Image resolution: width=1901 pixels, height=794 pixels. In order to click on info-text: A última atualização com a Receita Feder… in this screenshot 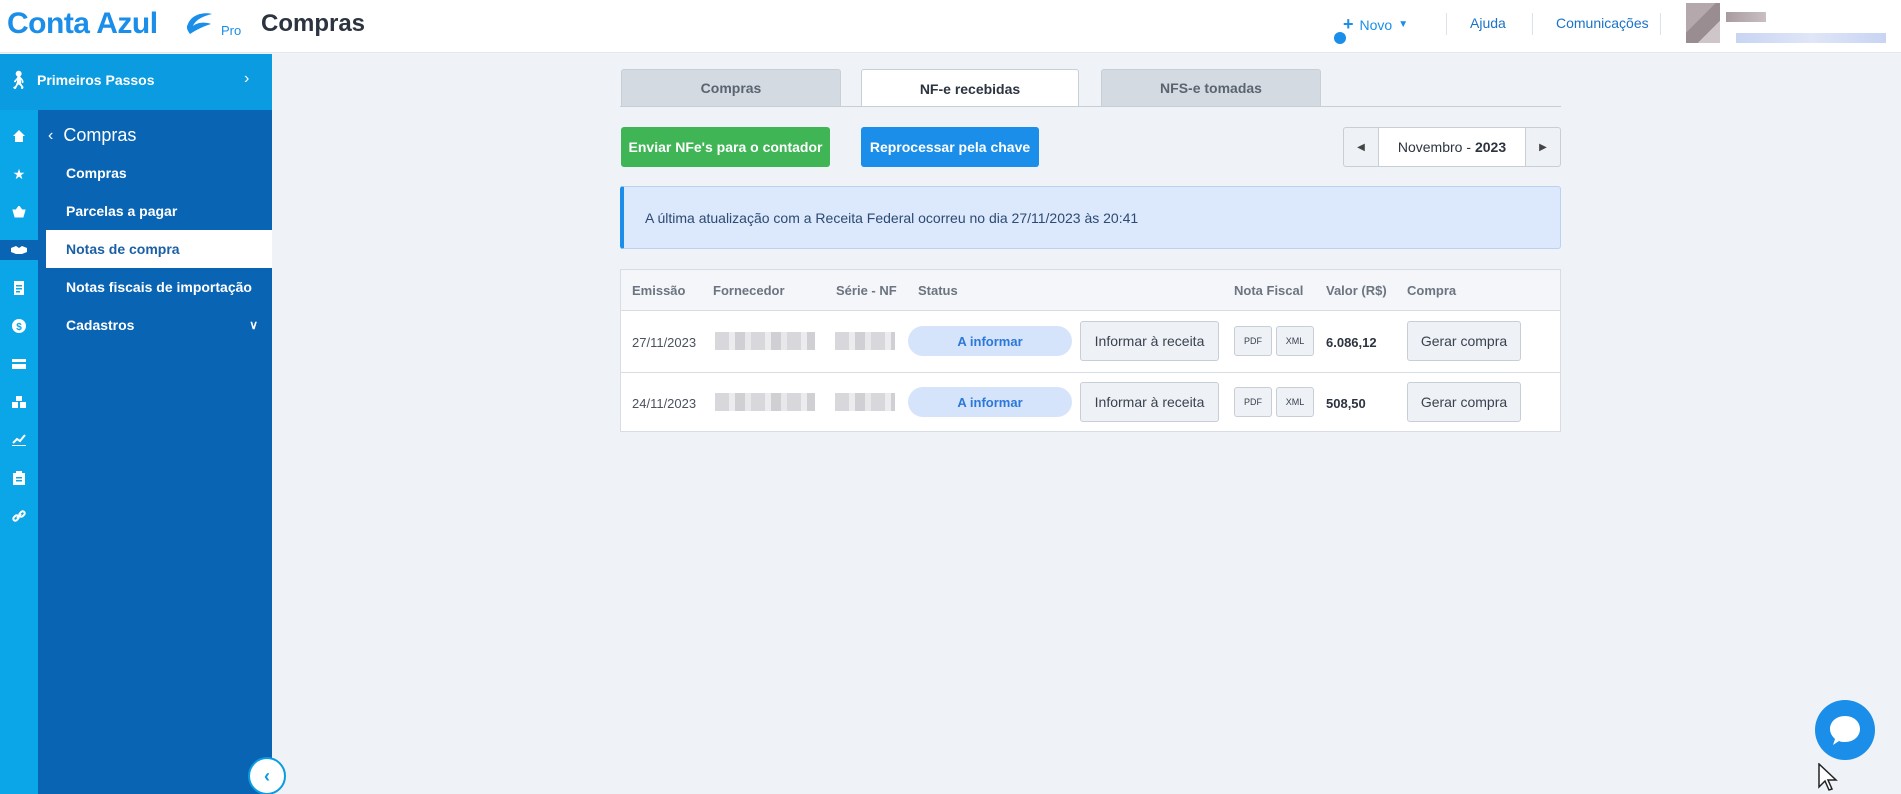, I will do `click(892, 217)`.